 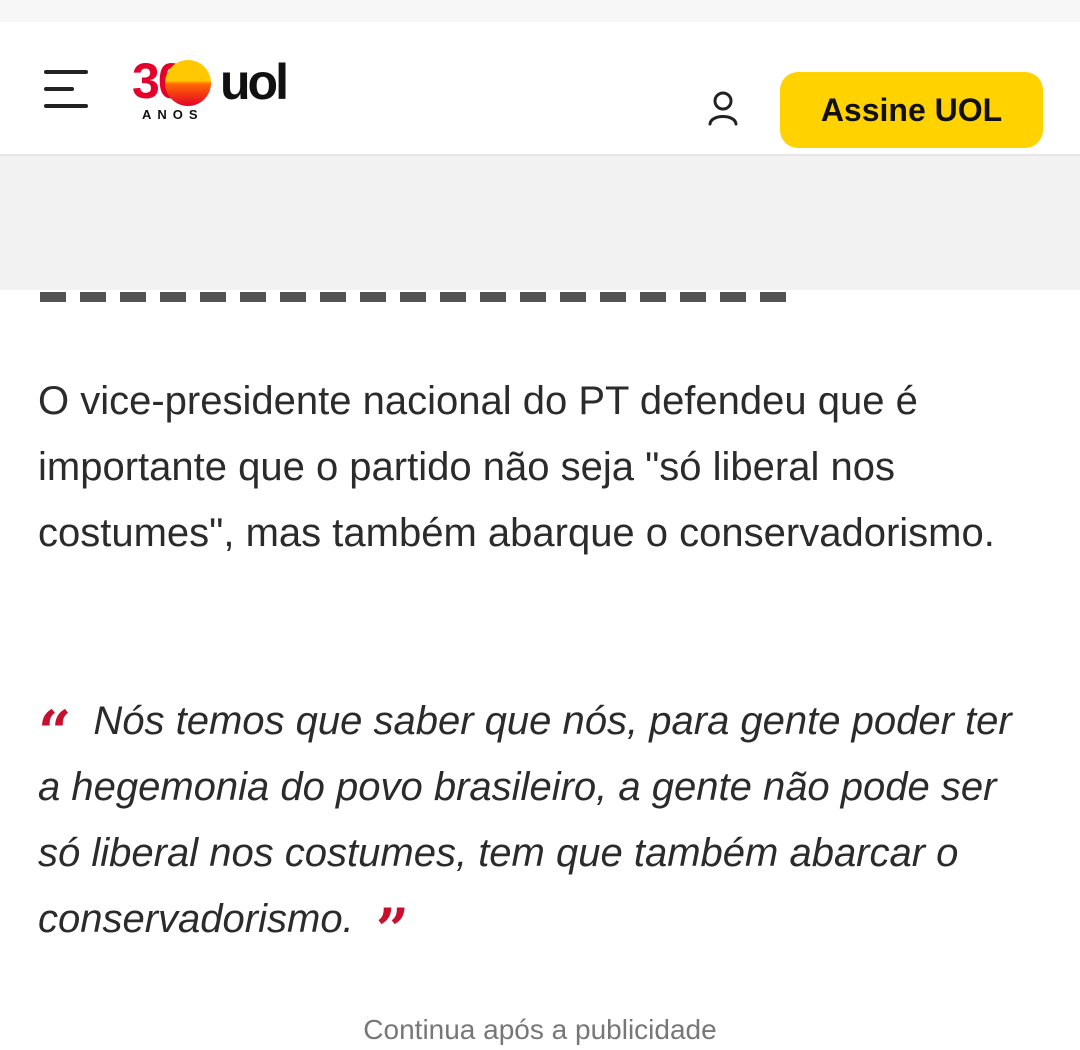 I want to click on site-header: 30 uol ANOS Assine UOL, so click(x=540, y=89).